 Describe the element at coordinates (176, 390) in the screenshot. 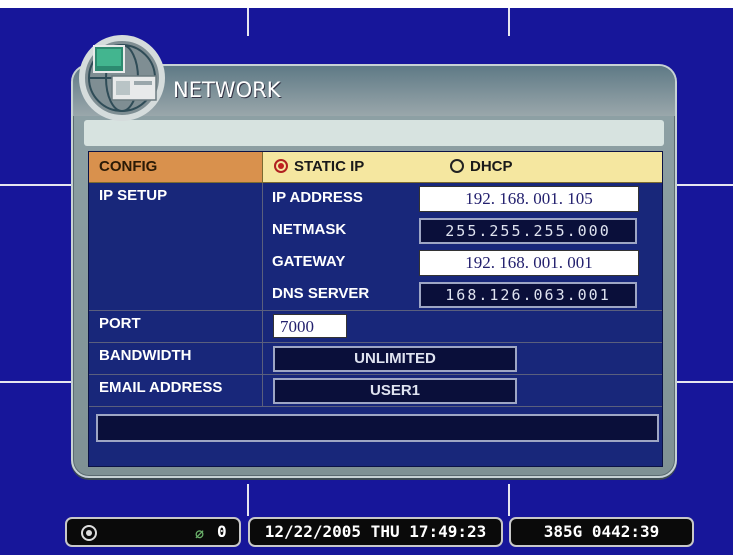

I see `email-address-label: EMAIL ADDRESS` at that location.